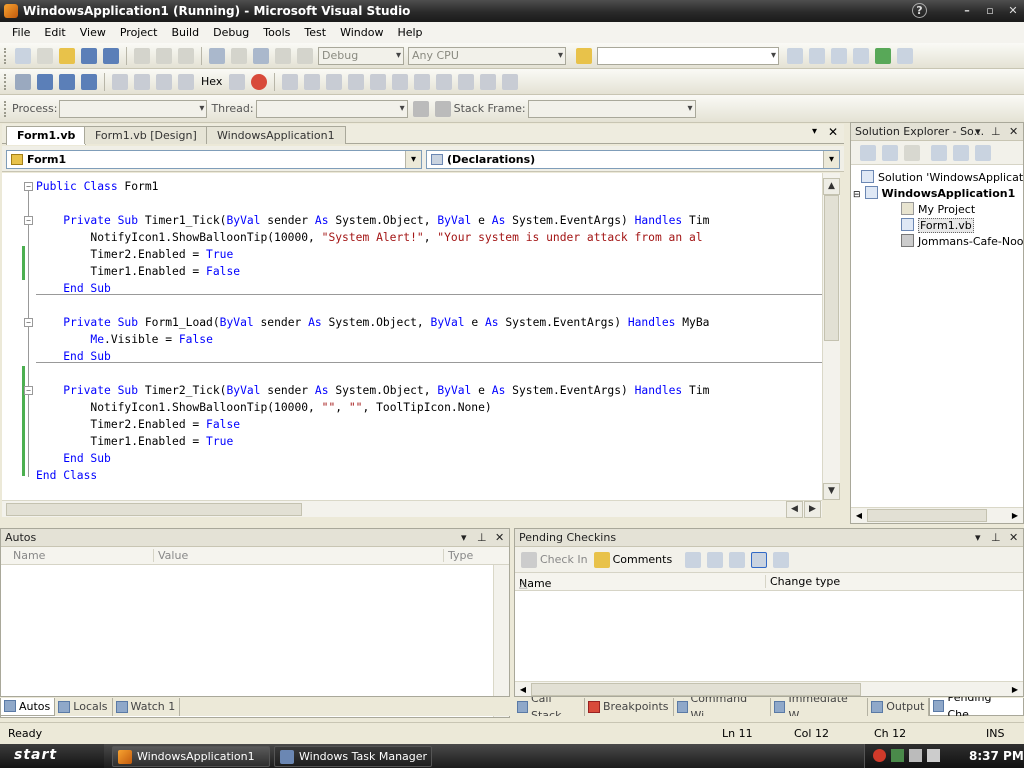 Image resolution: width=1024 pixels, height=768 pixels. What do you see at coordinates (769, 538) in the screenshot?
I see `pending-checkins-header: Pending Checkins ▾ ⊥ ✕` at bounding box center [769, 538].